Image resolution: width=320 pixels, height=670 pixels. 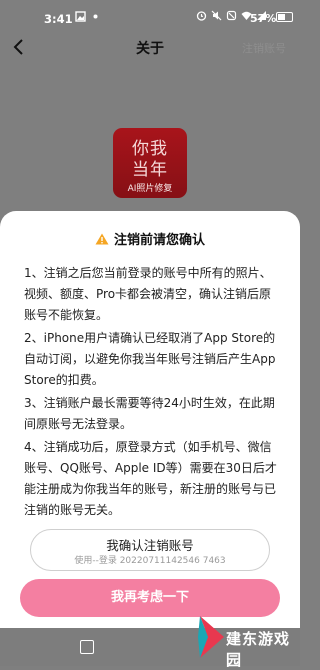 What do you see at coordinates (150, 48) in the screenshot?
I see `nav-bar: 关于 注销账号` at bounding box center [150, 48].